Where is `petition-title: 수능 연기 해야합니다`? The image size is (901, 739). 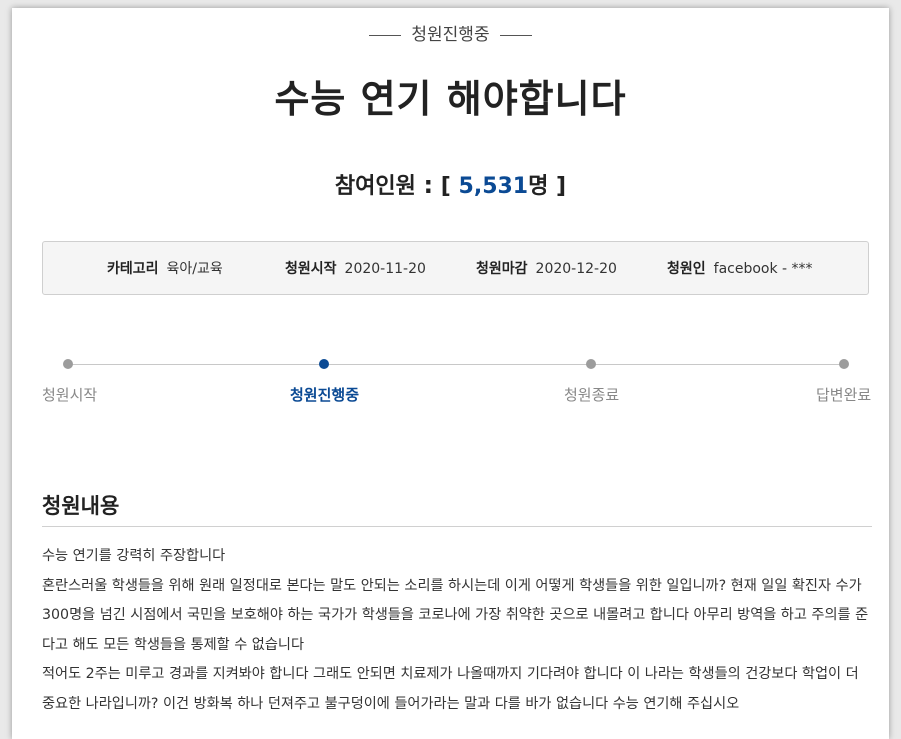 petition-title: 수능 연기 해야합니다 is located at coordinates (450, 99).